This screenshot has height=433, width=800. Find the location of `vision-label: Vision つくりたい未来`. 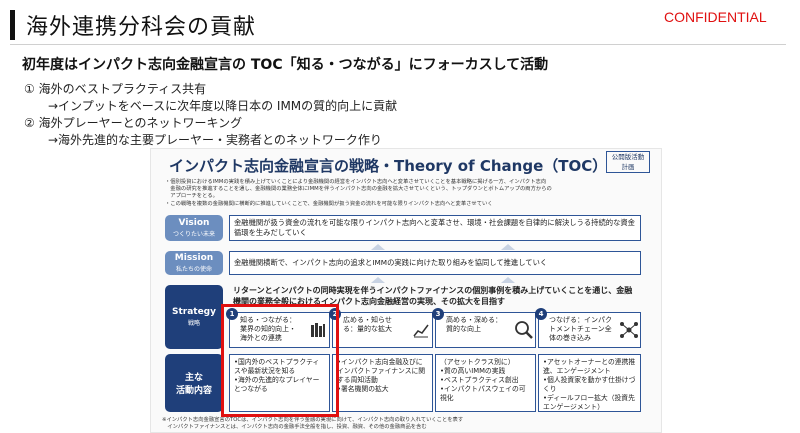

vision-label: Vision つくりたい未来 is located at coordinates (194, 228).